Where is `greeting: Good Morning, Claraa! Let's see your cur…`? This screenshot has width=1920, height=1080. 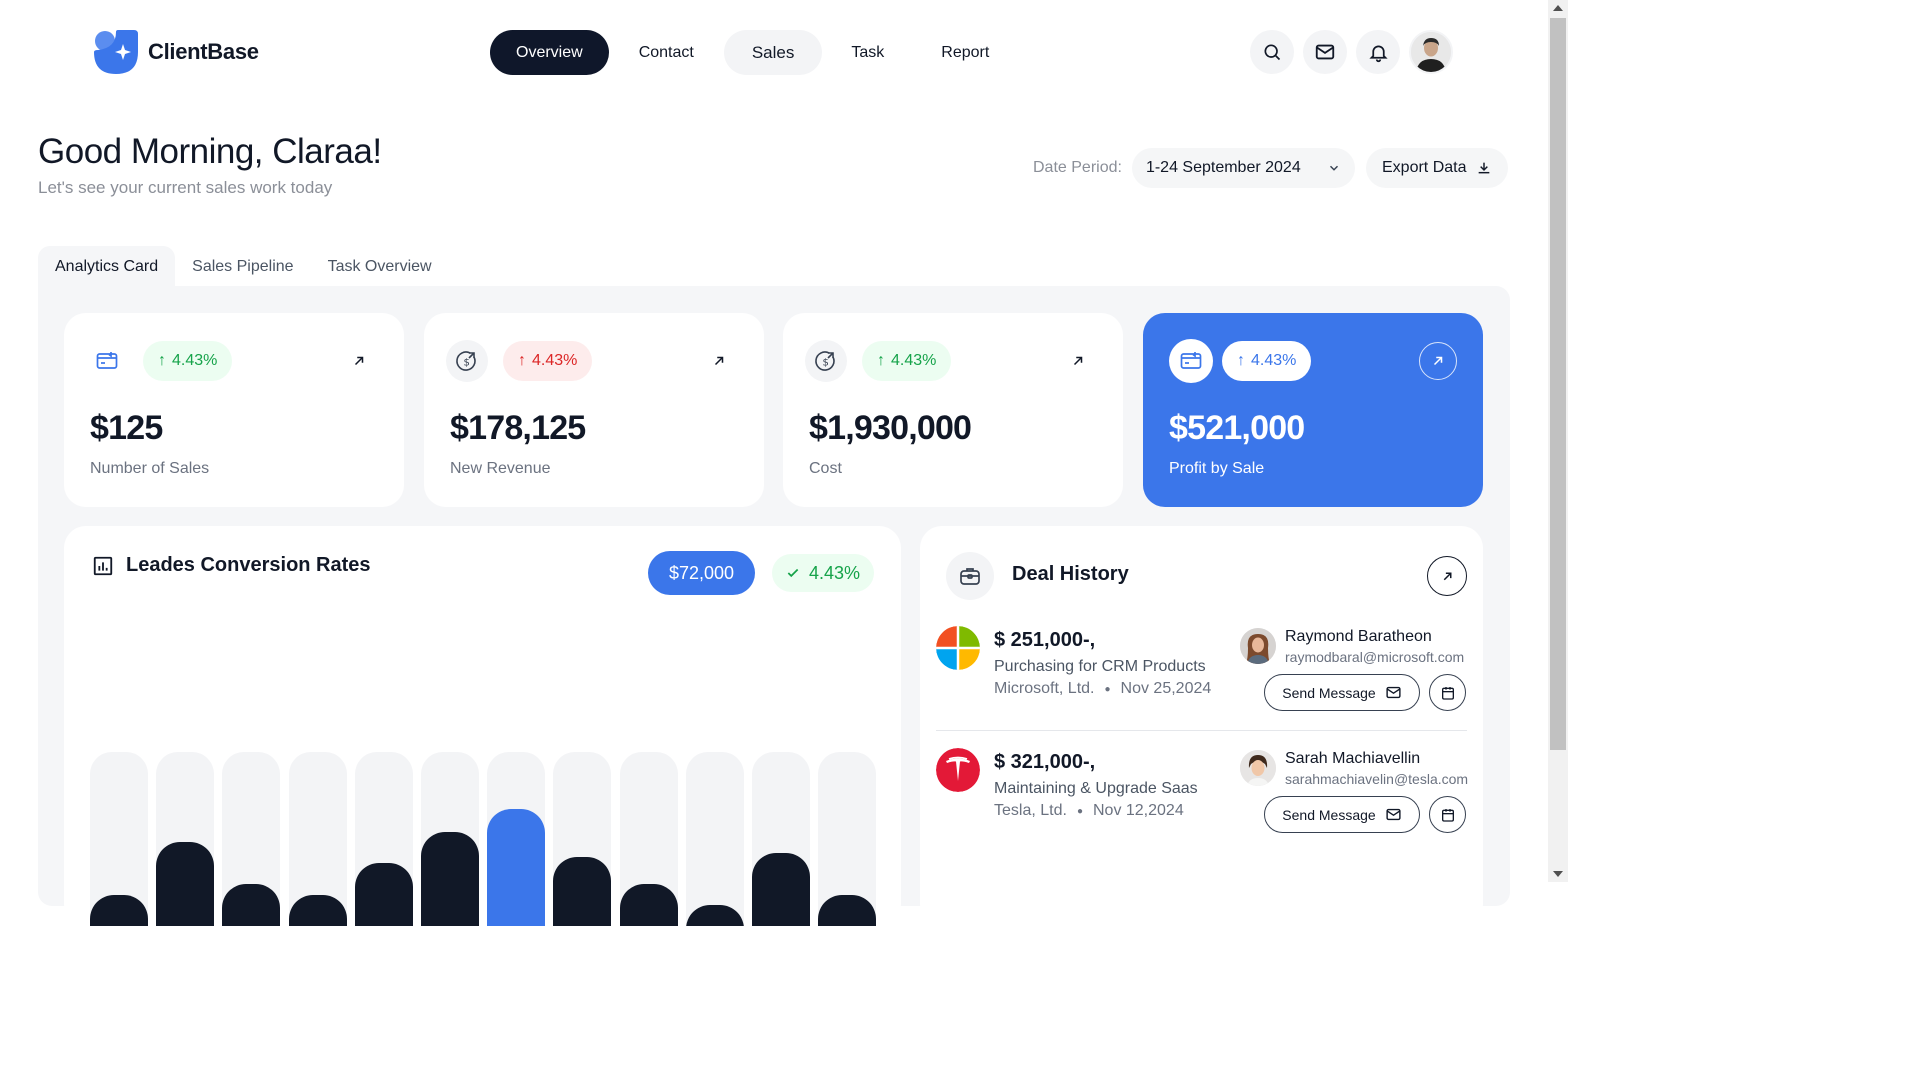
greeting: Good Morning, Claraa! Let's see your cur… is located at coordinates (210, 165).